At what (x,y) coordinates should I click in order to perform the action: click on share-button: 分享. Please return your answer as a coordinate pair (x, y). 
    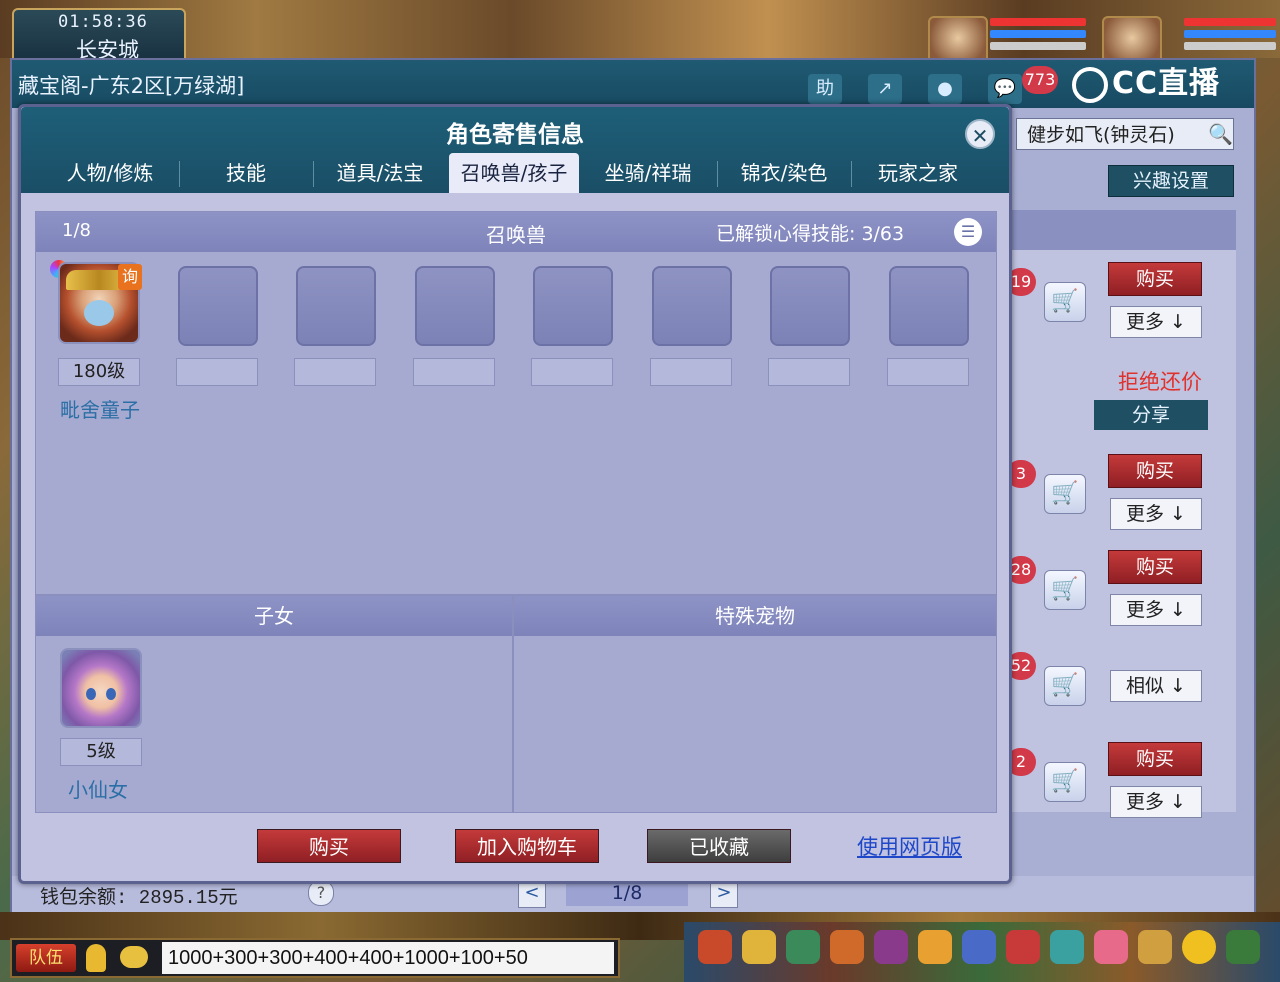
    Looking at the image, I should click on (1151, 415).